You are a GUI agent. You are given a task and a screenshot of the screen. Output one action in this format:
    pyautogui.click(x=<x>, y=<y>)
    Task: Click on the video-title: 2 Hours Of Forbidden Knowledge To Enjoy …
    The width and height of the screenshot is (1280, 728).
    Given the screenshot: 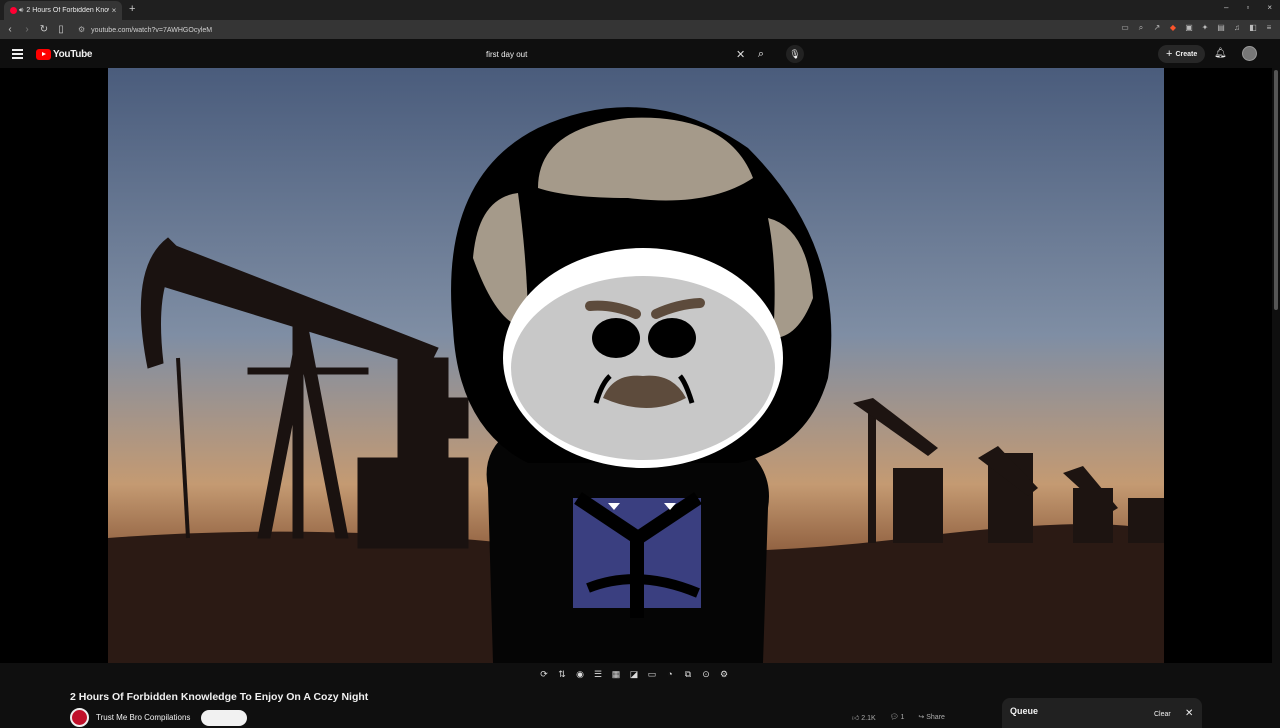 What is the action you would take?
    pyautogui.click(x=219, y=697)
    